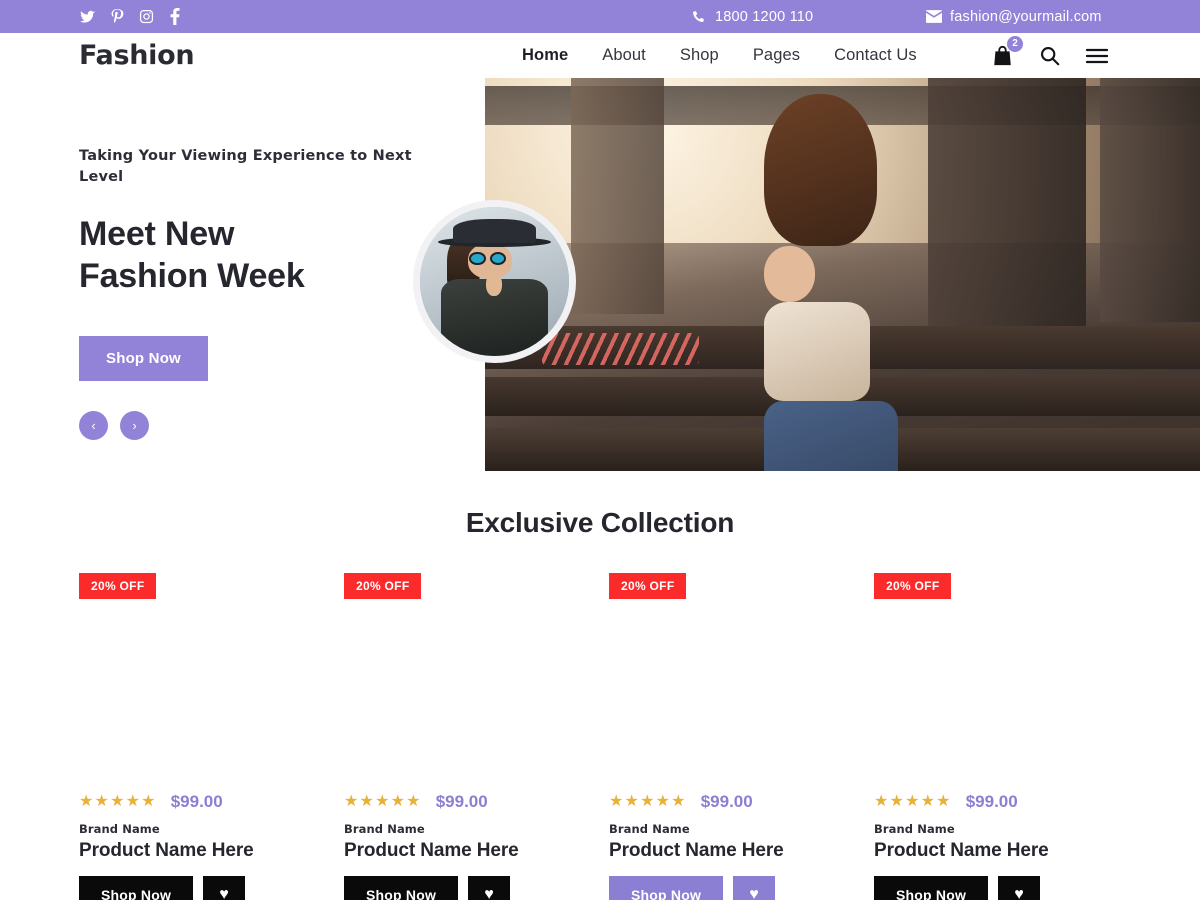  I want to click on site-logo: Fashion, so click(137, 55).